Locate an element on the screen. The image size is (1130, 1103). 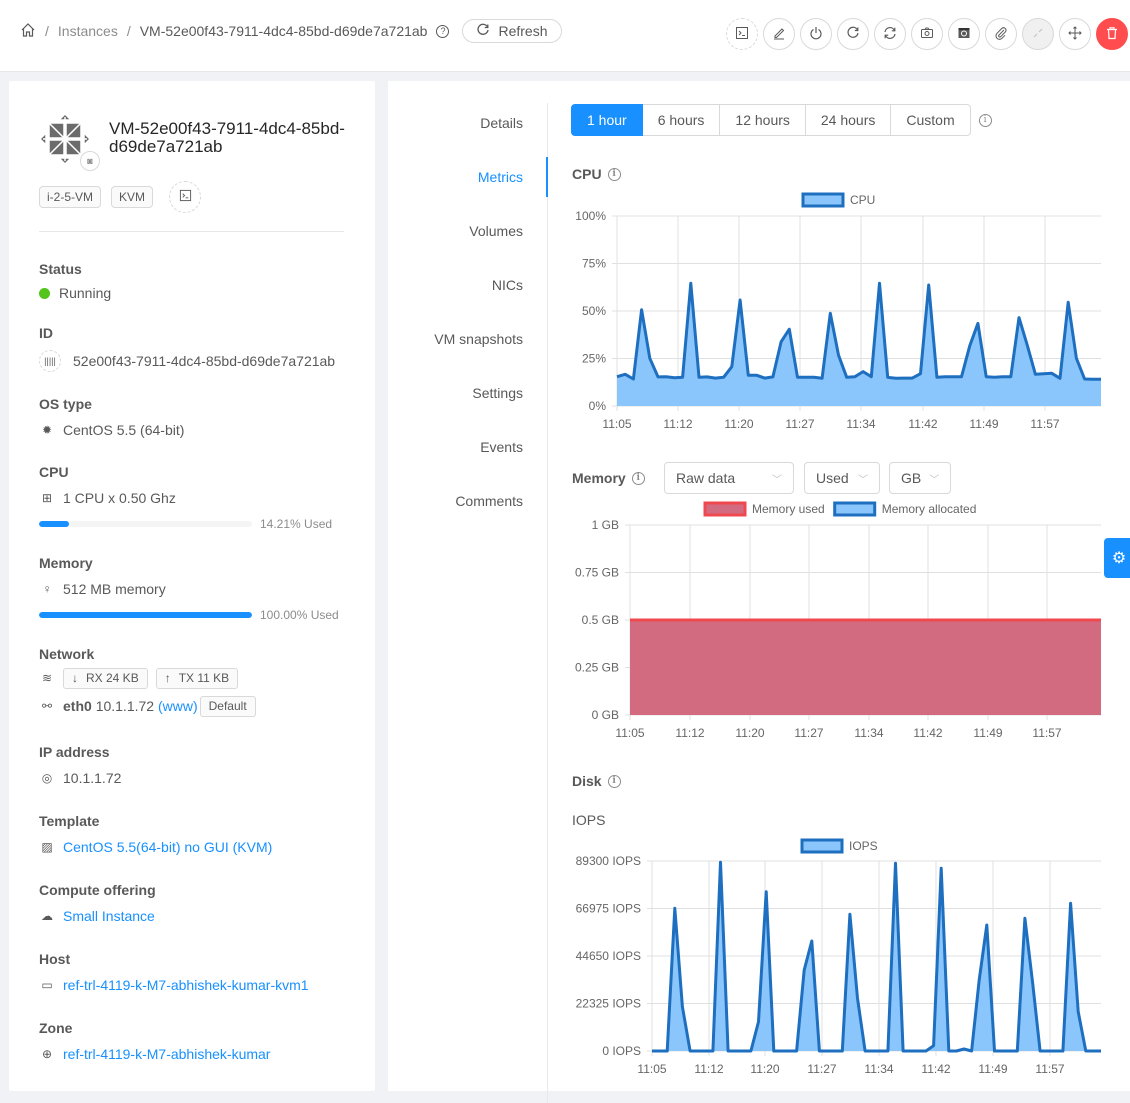
gear-icon: ⚙ is located at coordinates (1119, 558).